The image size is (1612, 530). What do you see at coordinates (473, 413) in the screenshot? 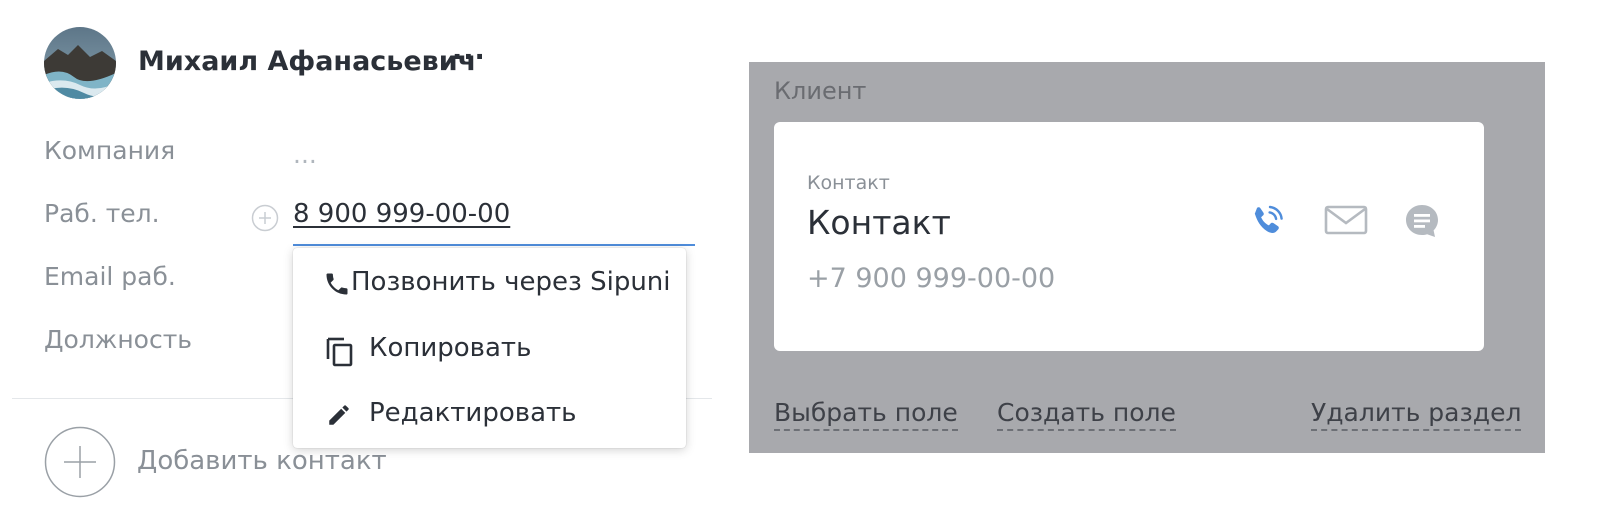
I see `menu-item-label: Редактировать` at bounding box center [473, 413].